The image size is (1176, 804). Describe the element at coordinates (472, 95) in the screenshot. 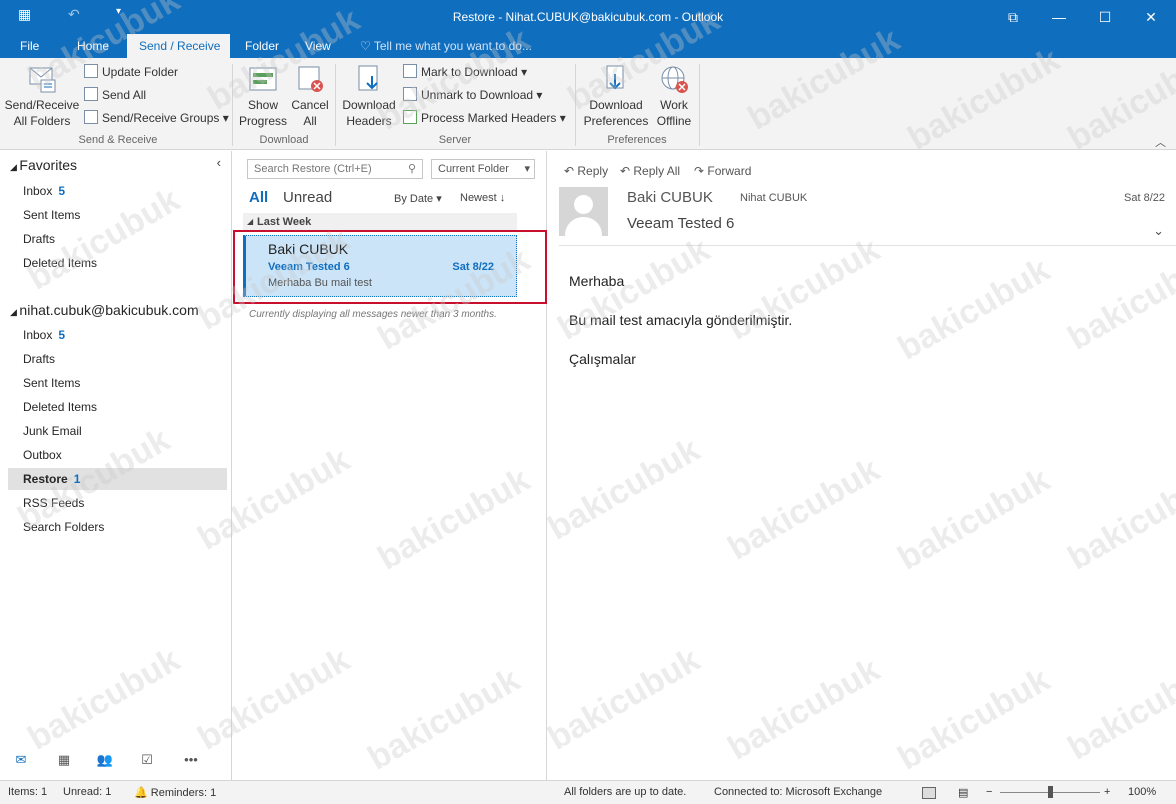

I see `unmark-to-download-button: Unmark to Download ▾` at that location.